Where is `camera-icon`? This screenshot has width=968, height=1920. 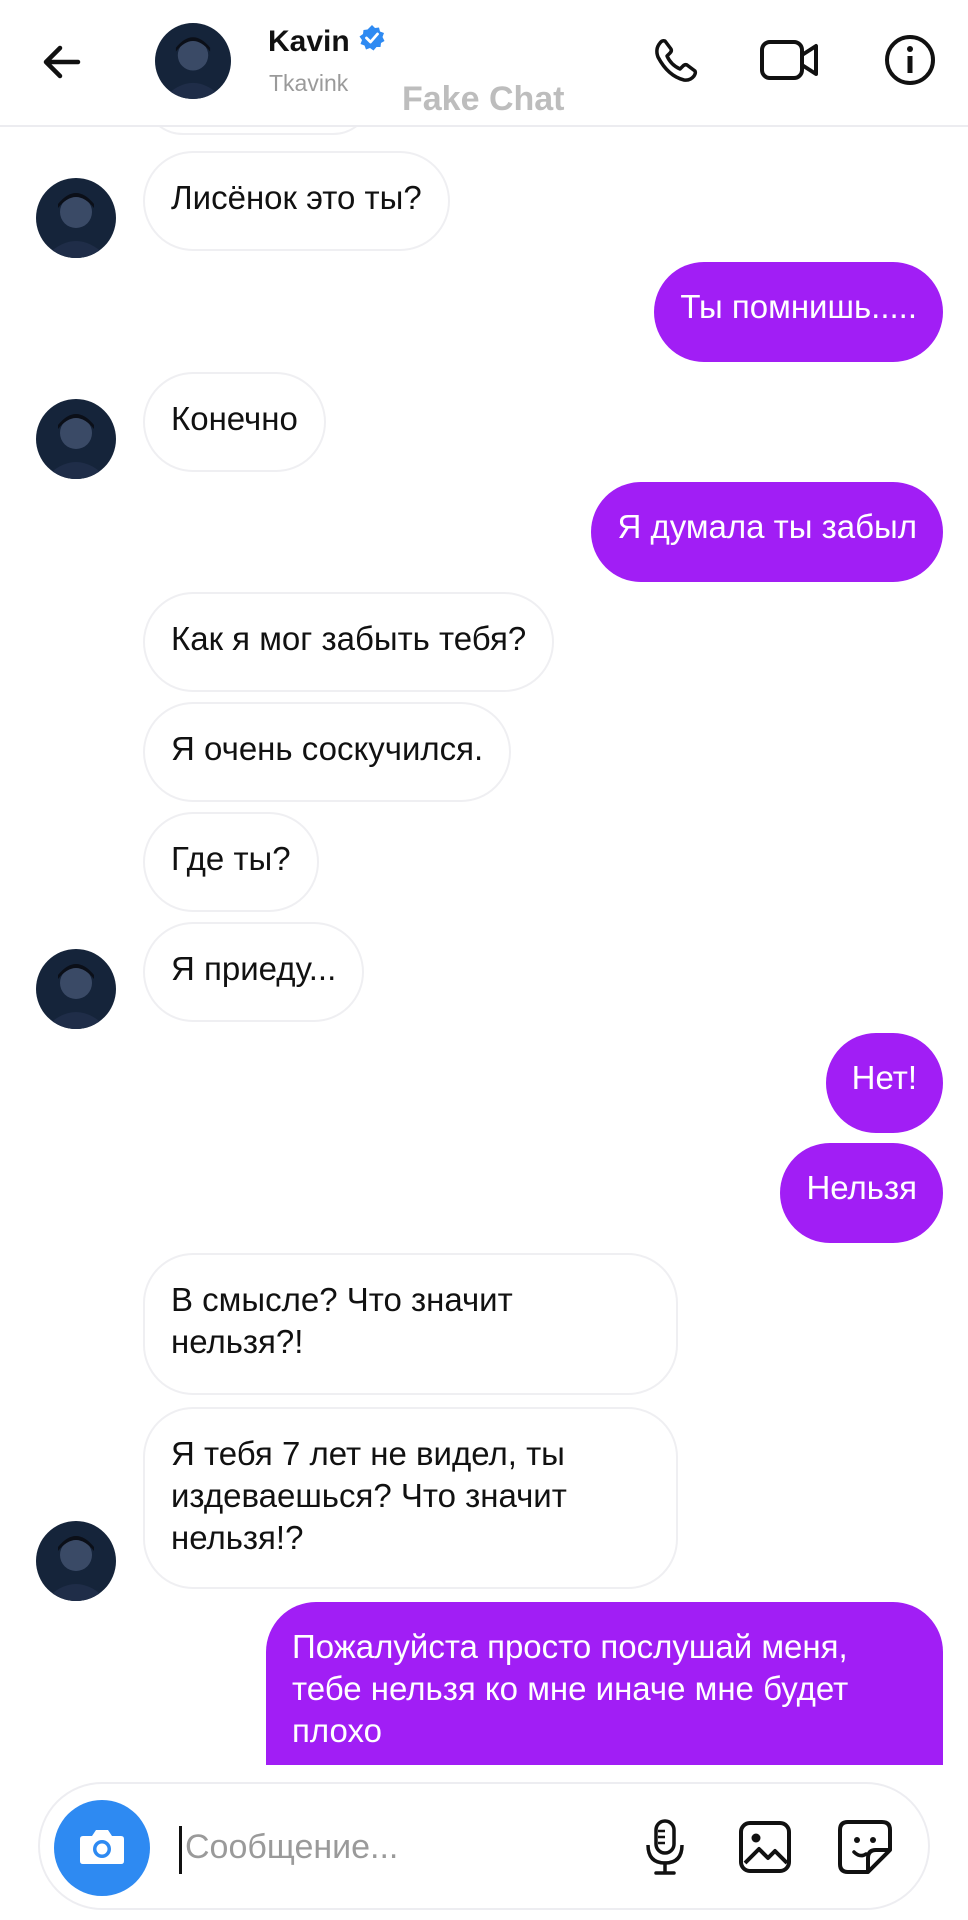 camera-icon is located at coordinates (102, 1848).